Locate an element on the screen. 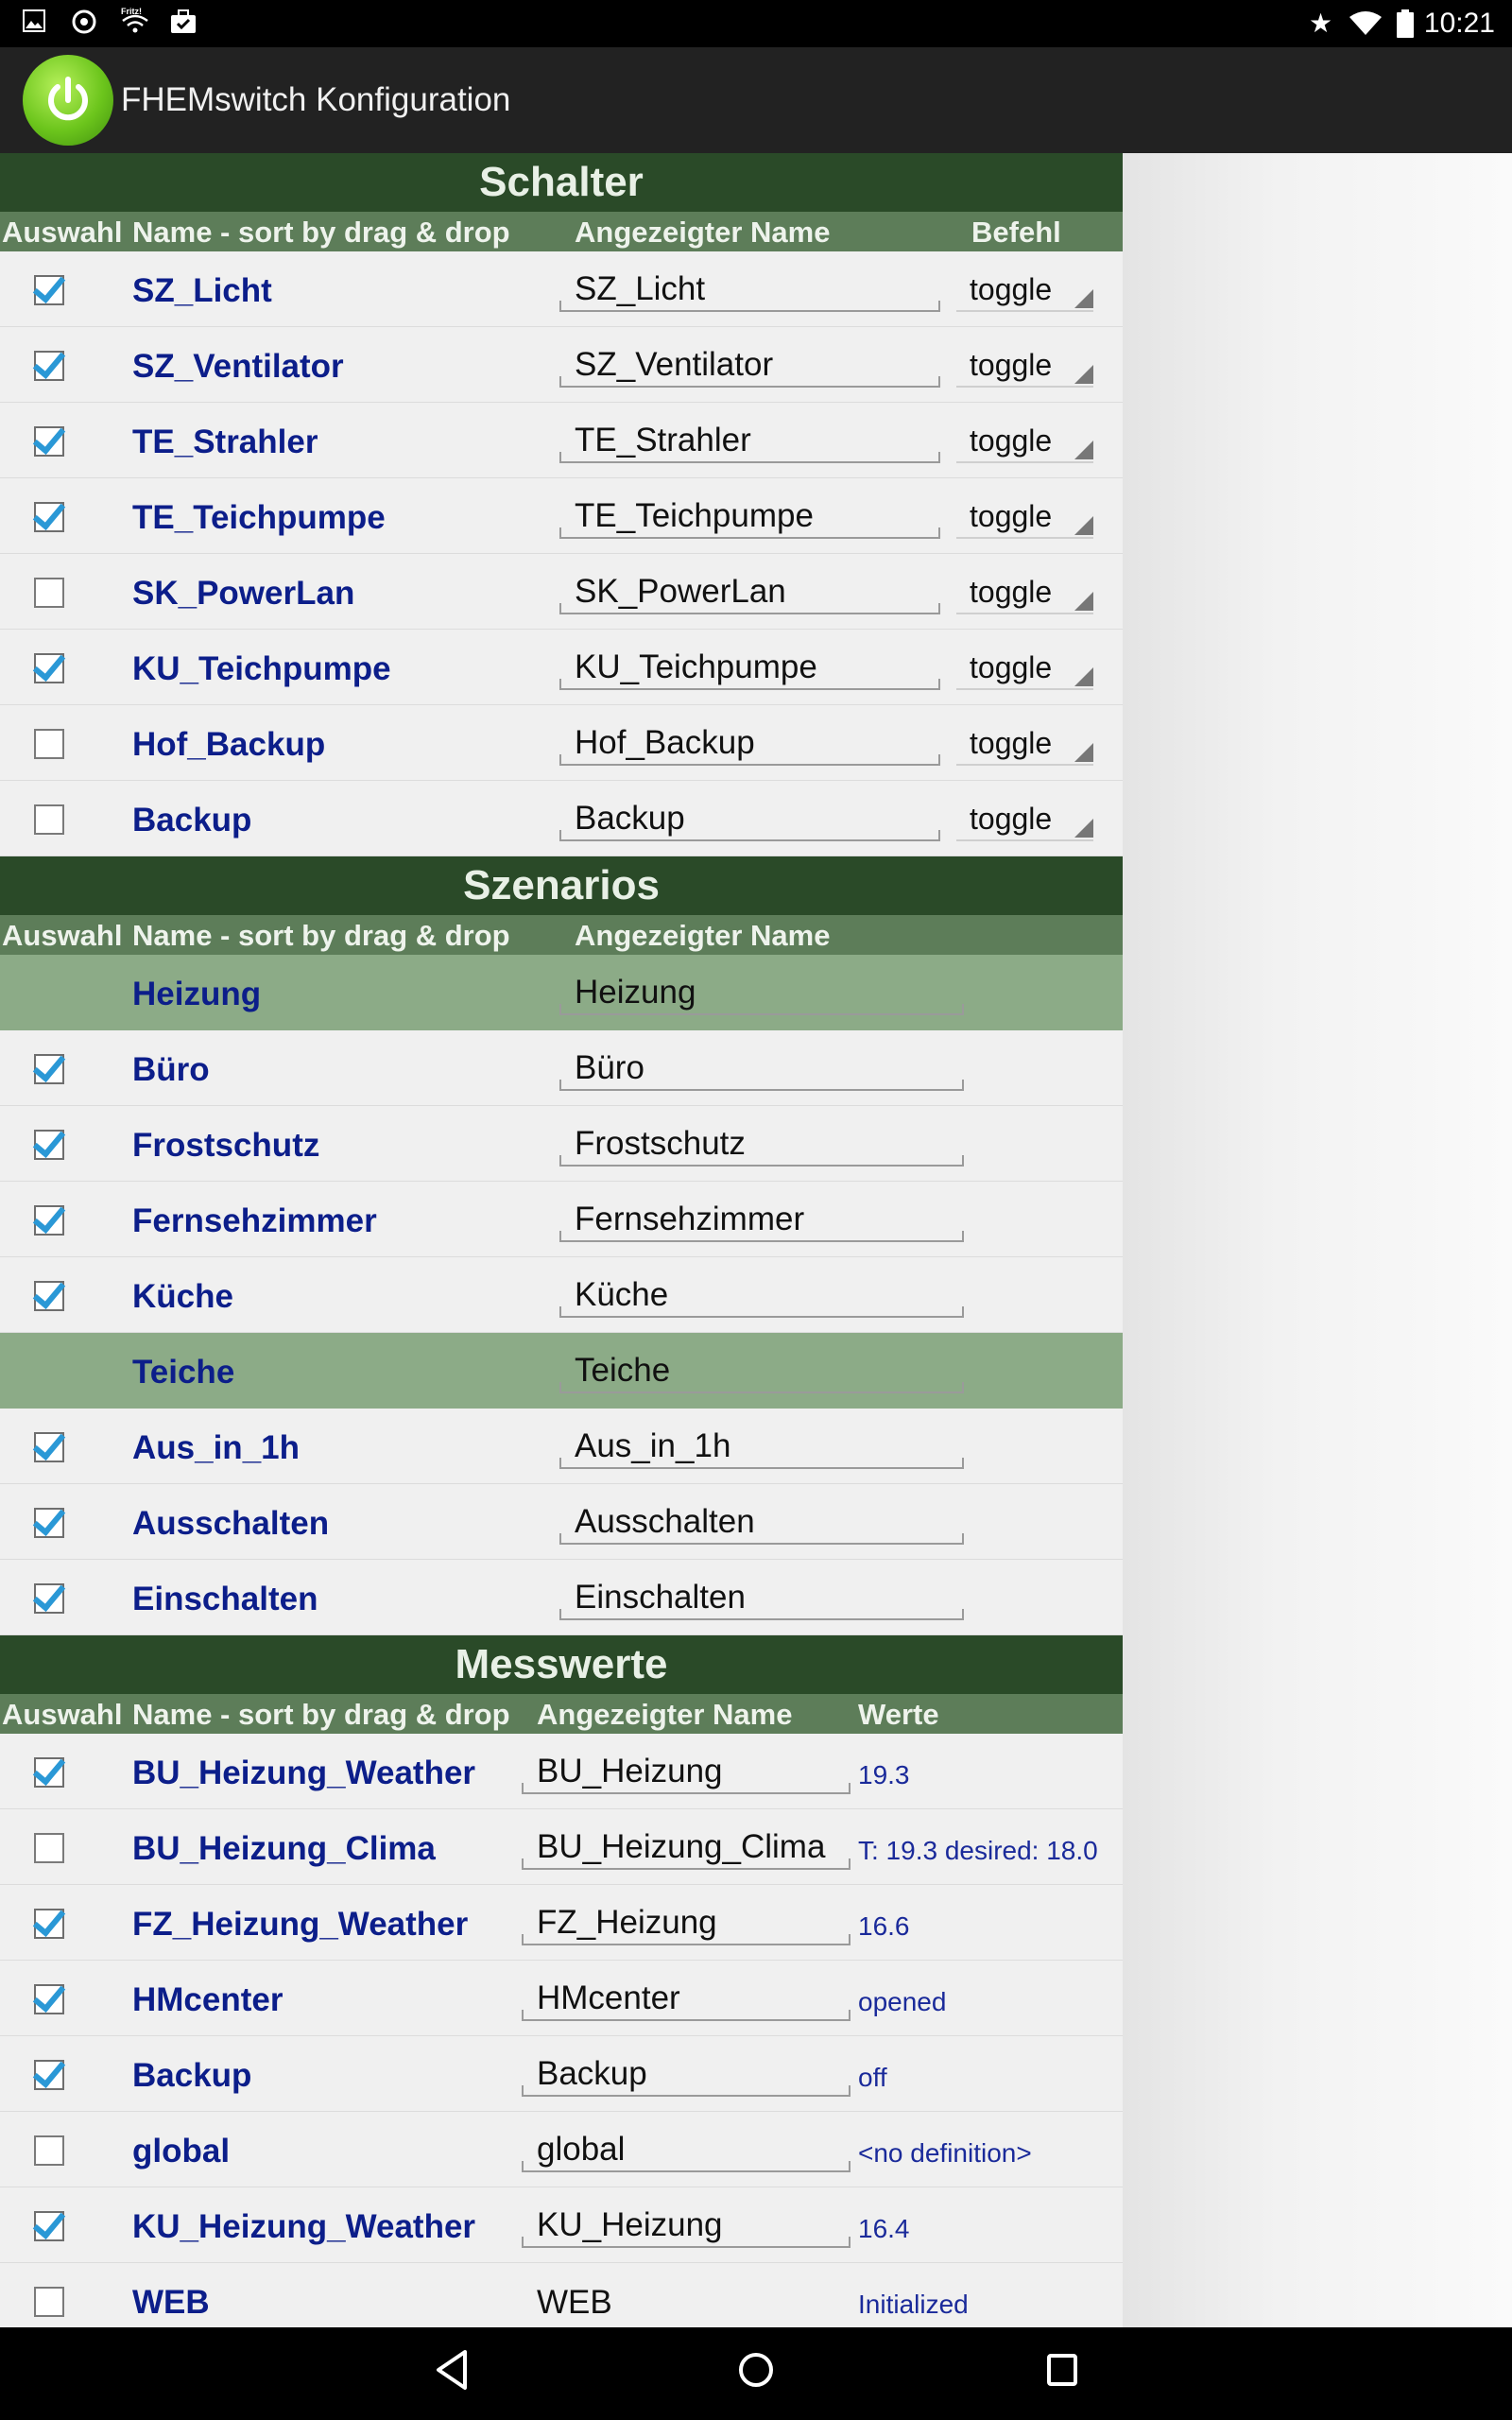 The width and height of the screenshot is (1512, 2420). list-item: Hof_Backup Hof_Backup toggle is located at coordinates (561, 743).